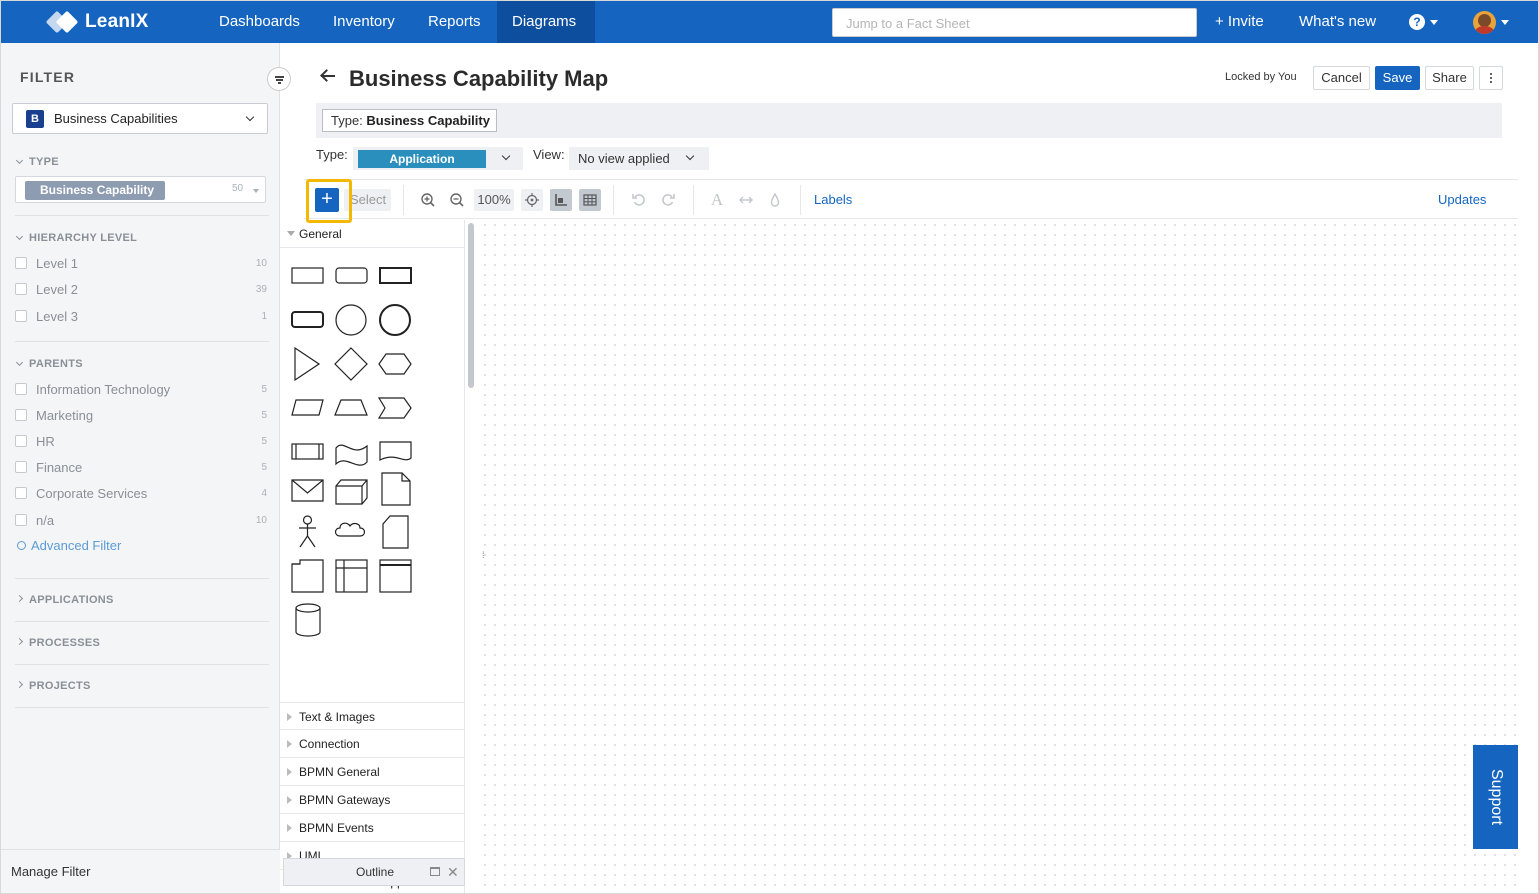  I want to click on nav-inventory: Inventory, so click(364, 22).